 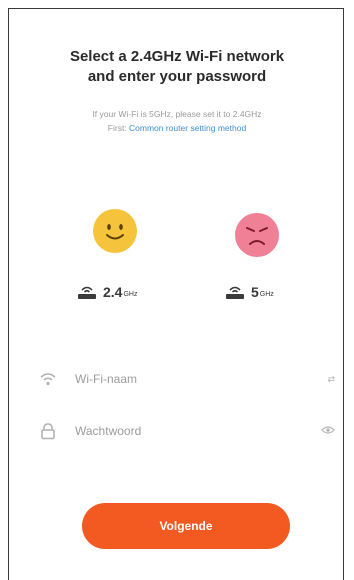 I want to click on hint-line-2: First: Common router setting method, so click(x=177, y=128).